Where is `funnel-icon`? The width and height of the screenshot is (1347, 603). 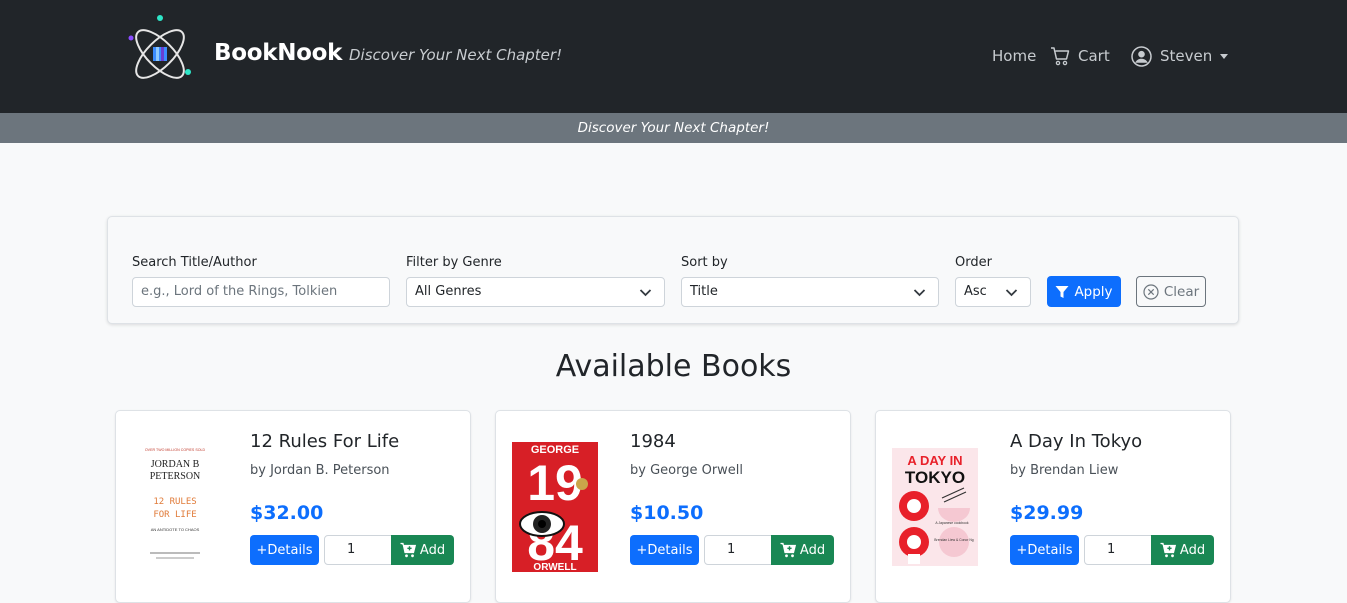 funnel-icon is located at coordinates (1062, 291).